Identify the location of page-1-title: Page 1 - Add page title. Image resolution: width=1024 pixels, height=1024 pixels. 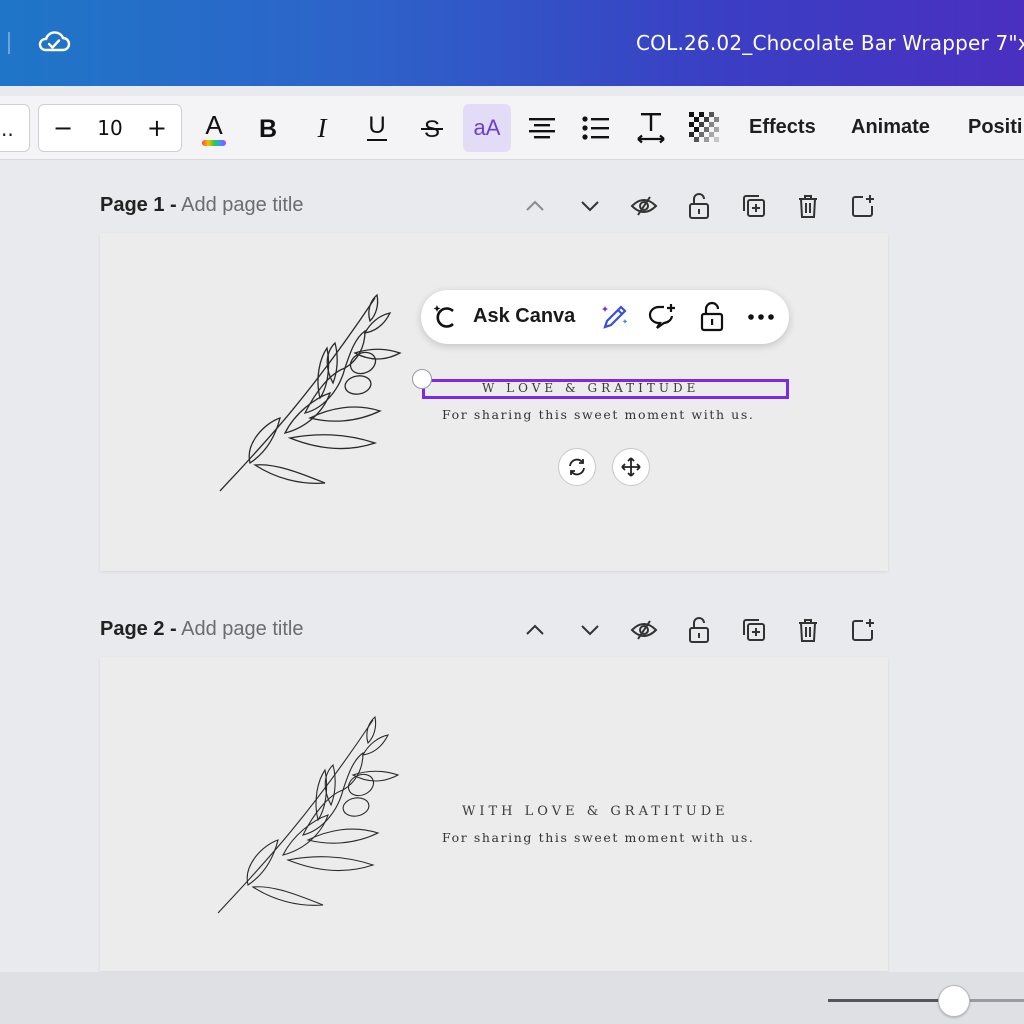
(201, 205).